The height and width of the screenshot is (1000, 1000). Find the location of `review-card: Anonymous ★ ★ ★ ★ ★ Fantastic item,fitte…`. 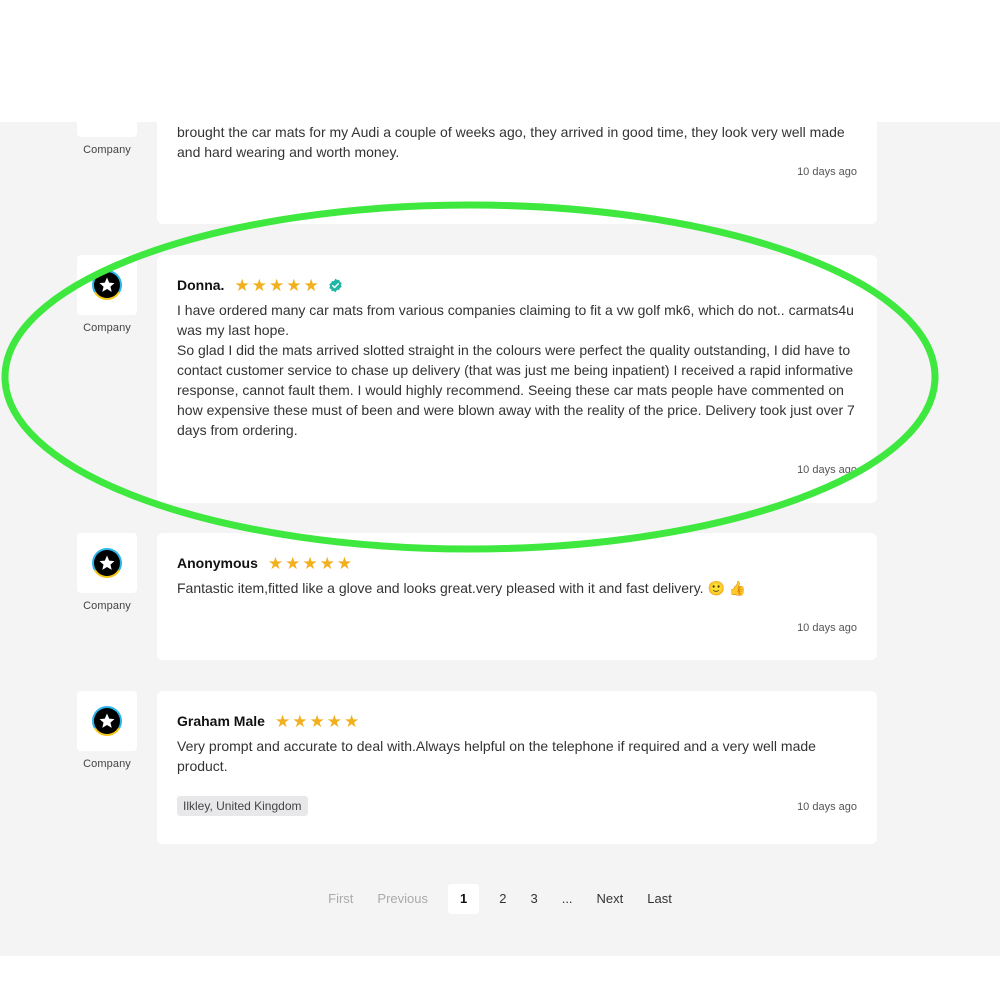

review-card: Anonymous ★ ★ ★ ★ ★ Fantastic item,fitte… is located at coordinates (517, 596).